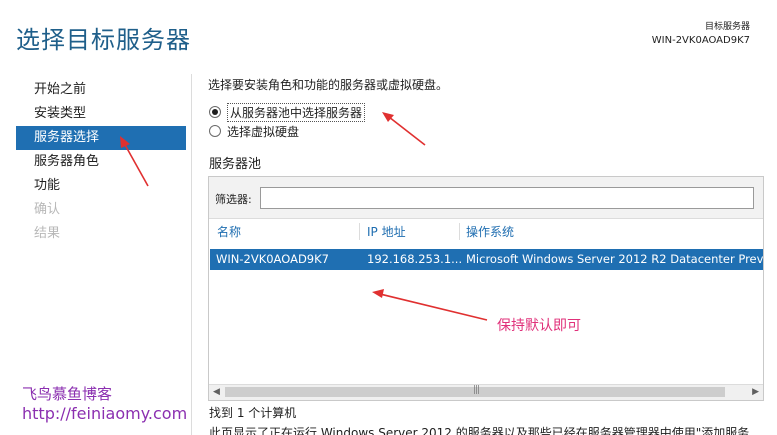 The height and width of the screenshot is (435, 777). I want to click on grip-icon: |||, so click(476, 390).